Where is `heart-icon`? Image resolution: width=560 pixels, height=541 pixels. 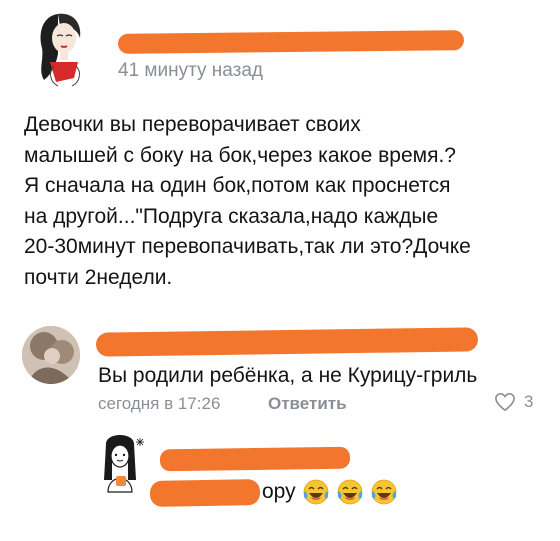
heart-icon is located at coordinates (505, 402).